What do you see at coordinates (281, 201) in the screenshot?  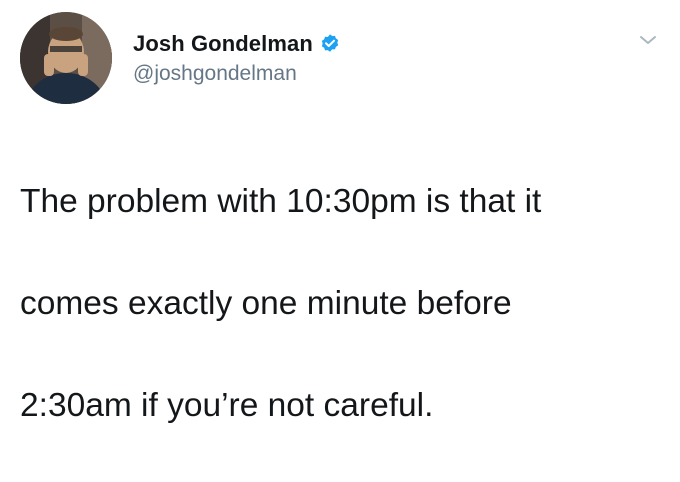 I see `tweet-text-line: The problem with 10:30pm is that it` at bounding box center [281, 201].